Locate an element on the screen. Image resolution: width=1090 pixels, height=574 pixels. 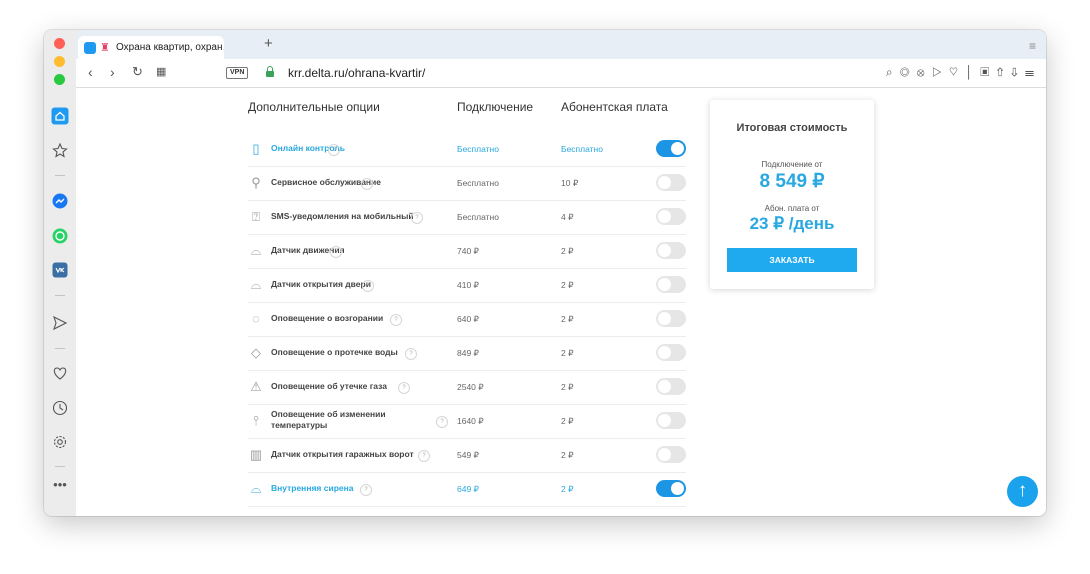
whatsapp-icon is located at coordinates (60, 236).